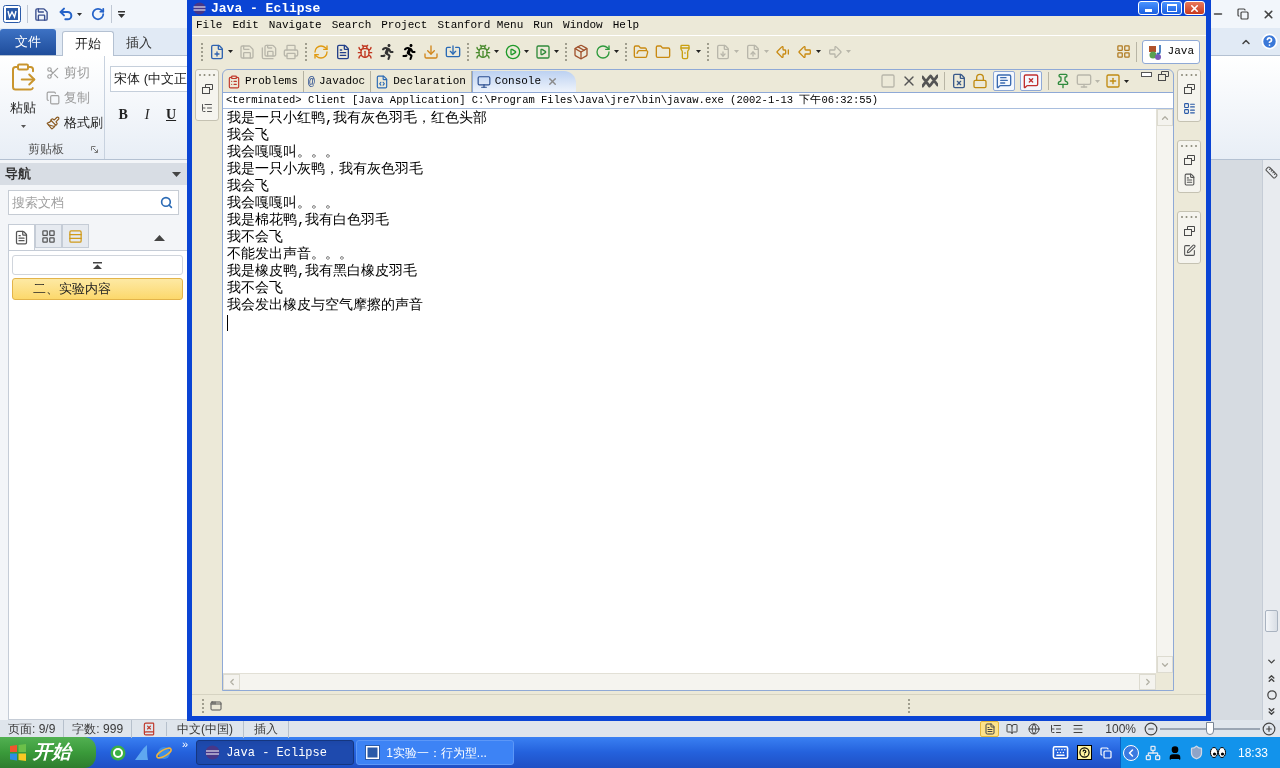 The image size is (1280, 768). I want to click on view-tab: Console, so click(524, 81).